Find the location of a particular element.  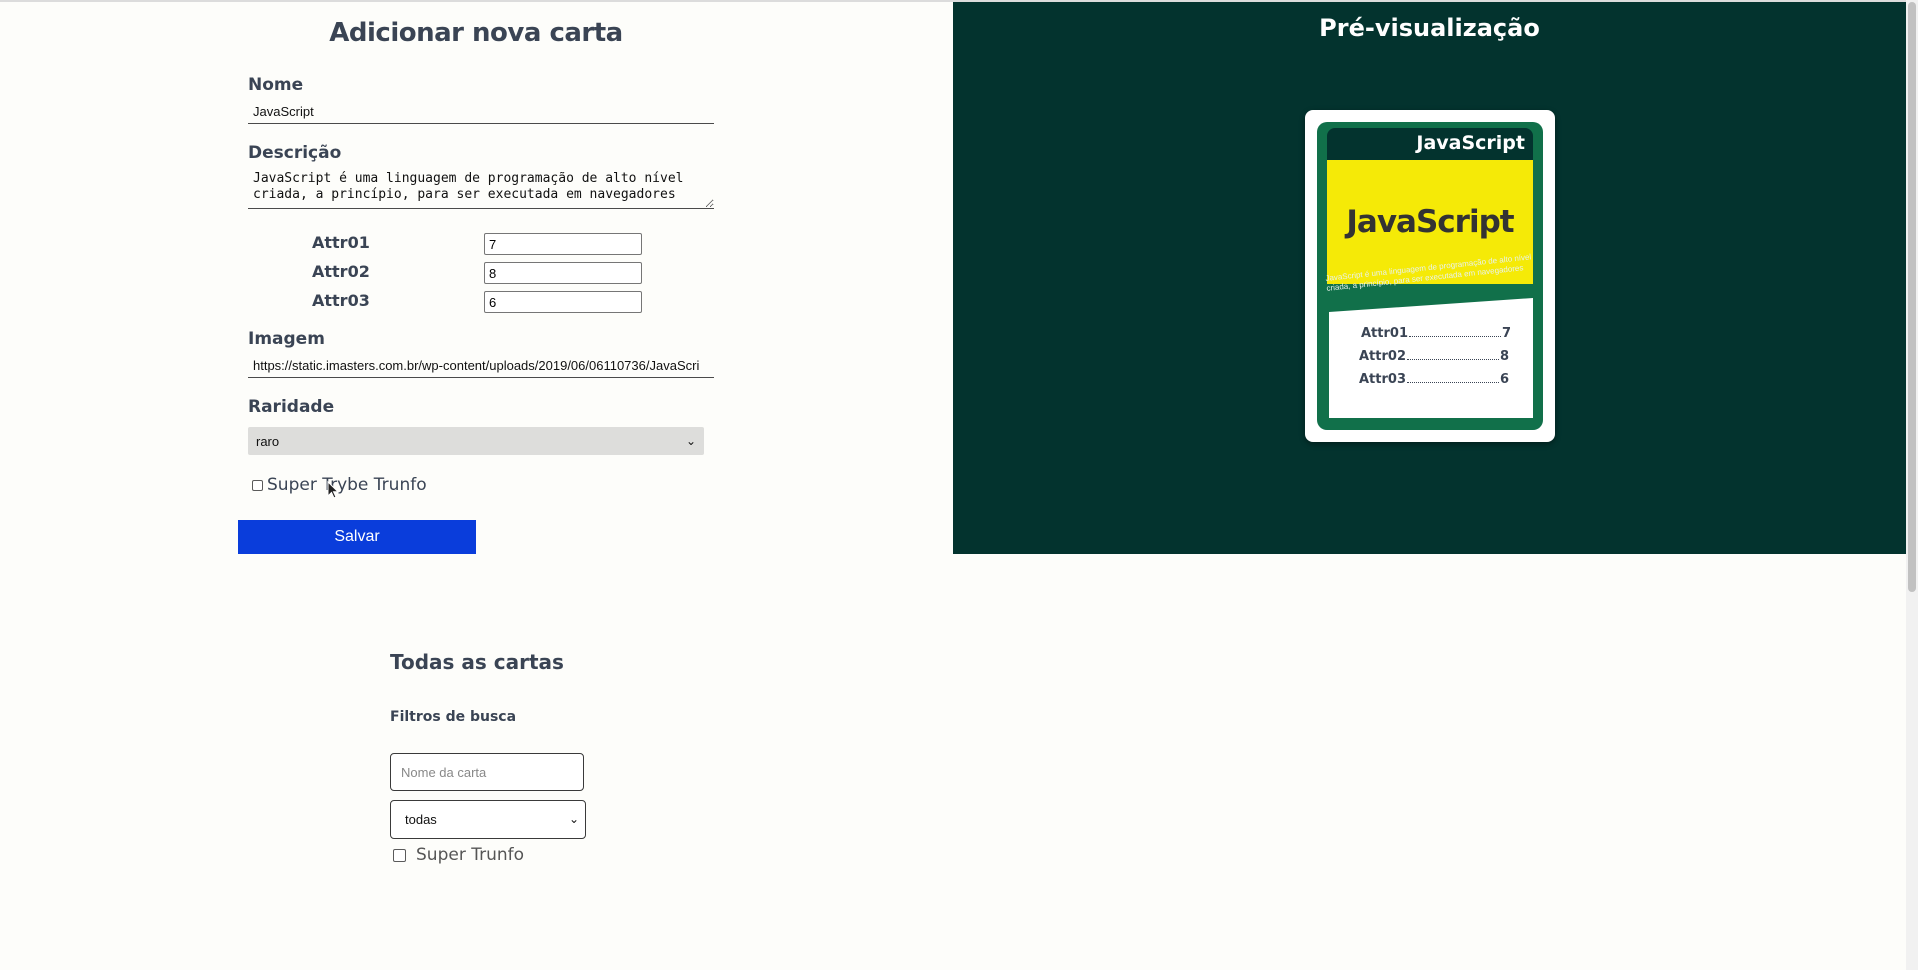

name-input is located at coordinates (481, 112).